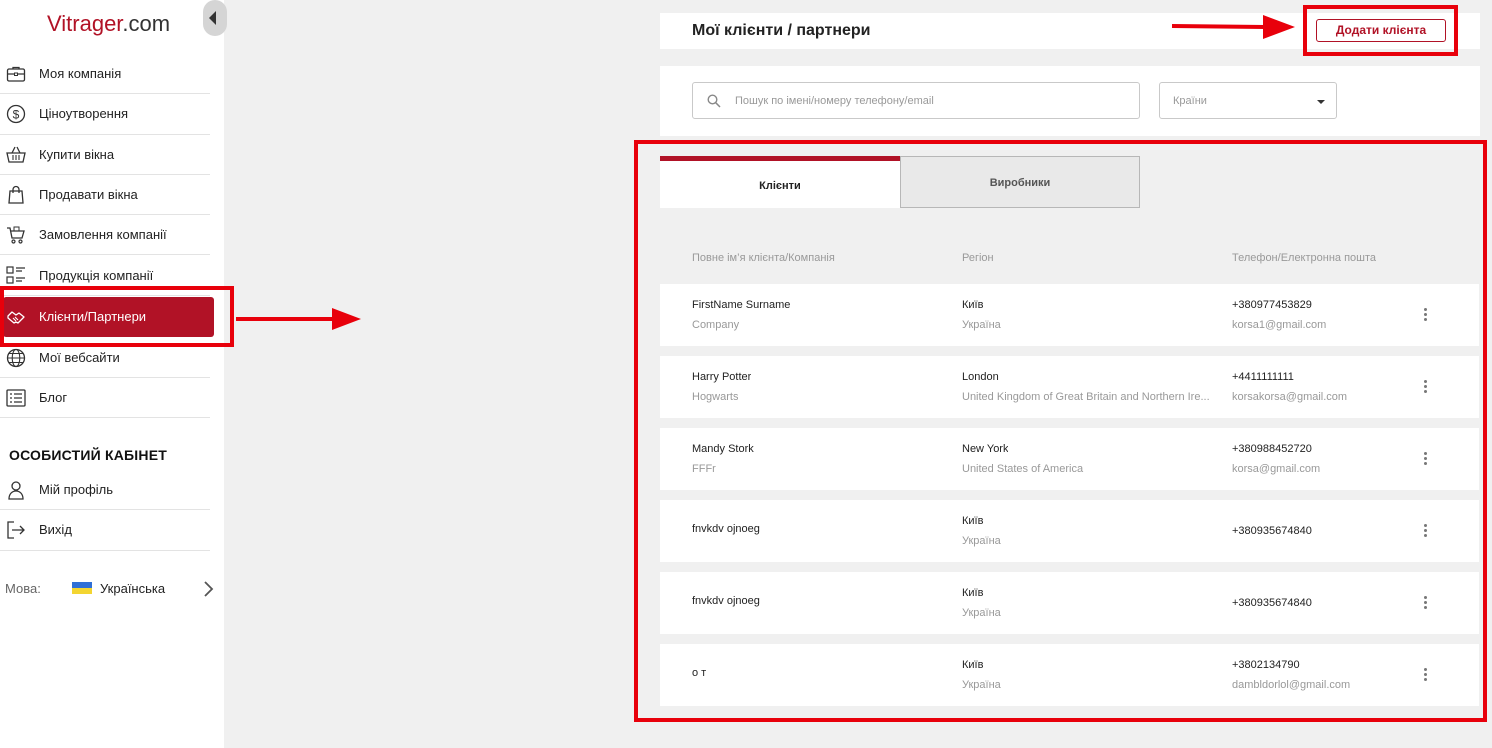 The image size is (1492, 748). Describe the element at coordinates (23, 588) in the screenshot. I see `language-label: Мова:` at that location.